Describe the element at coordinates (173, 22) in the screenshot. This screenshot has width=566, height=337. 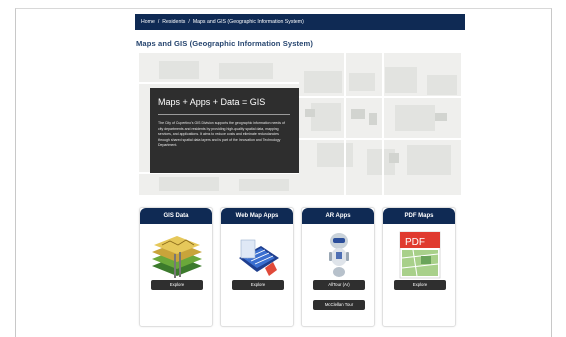
I see `breadcrumb-residents: Residents` at that location.